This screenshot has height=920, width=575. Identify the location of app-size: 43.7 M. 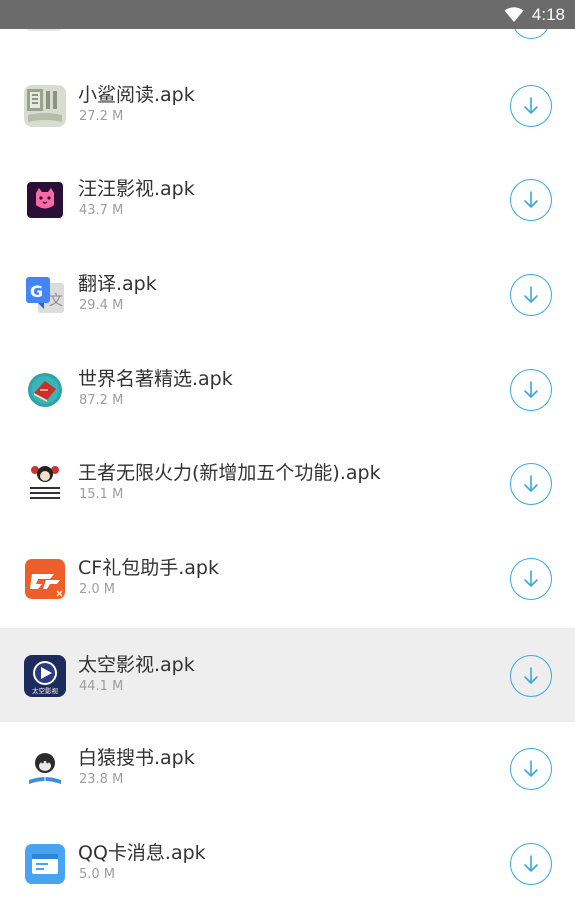
(101, 210).